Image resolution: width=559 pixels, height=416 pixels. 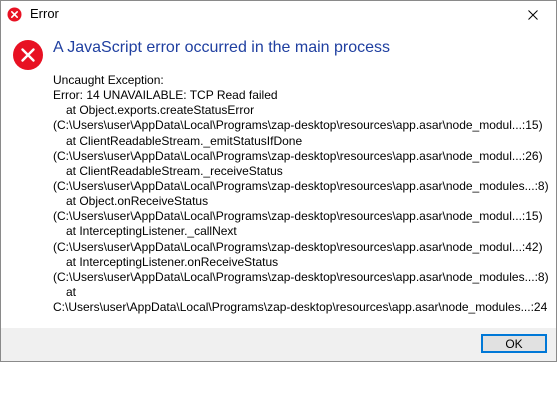 I want to click on title-bar: Error, so click(x=278, y=15).